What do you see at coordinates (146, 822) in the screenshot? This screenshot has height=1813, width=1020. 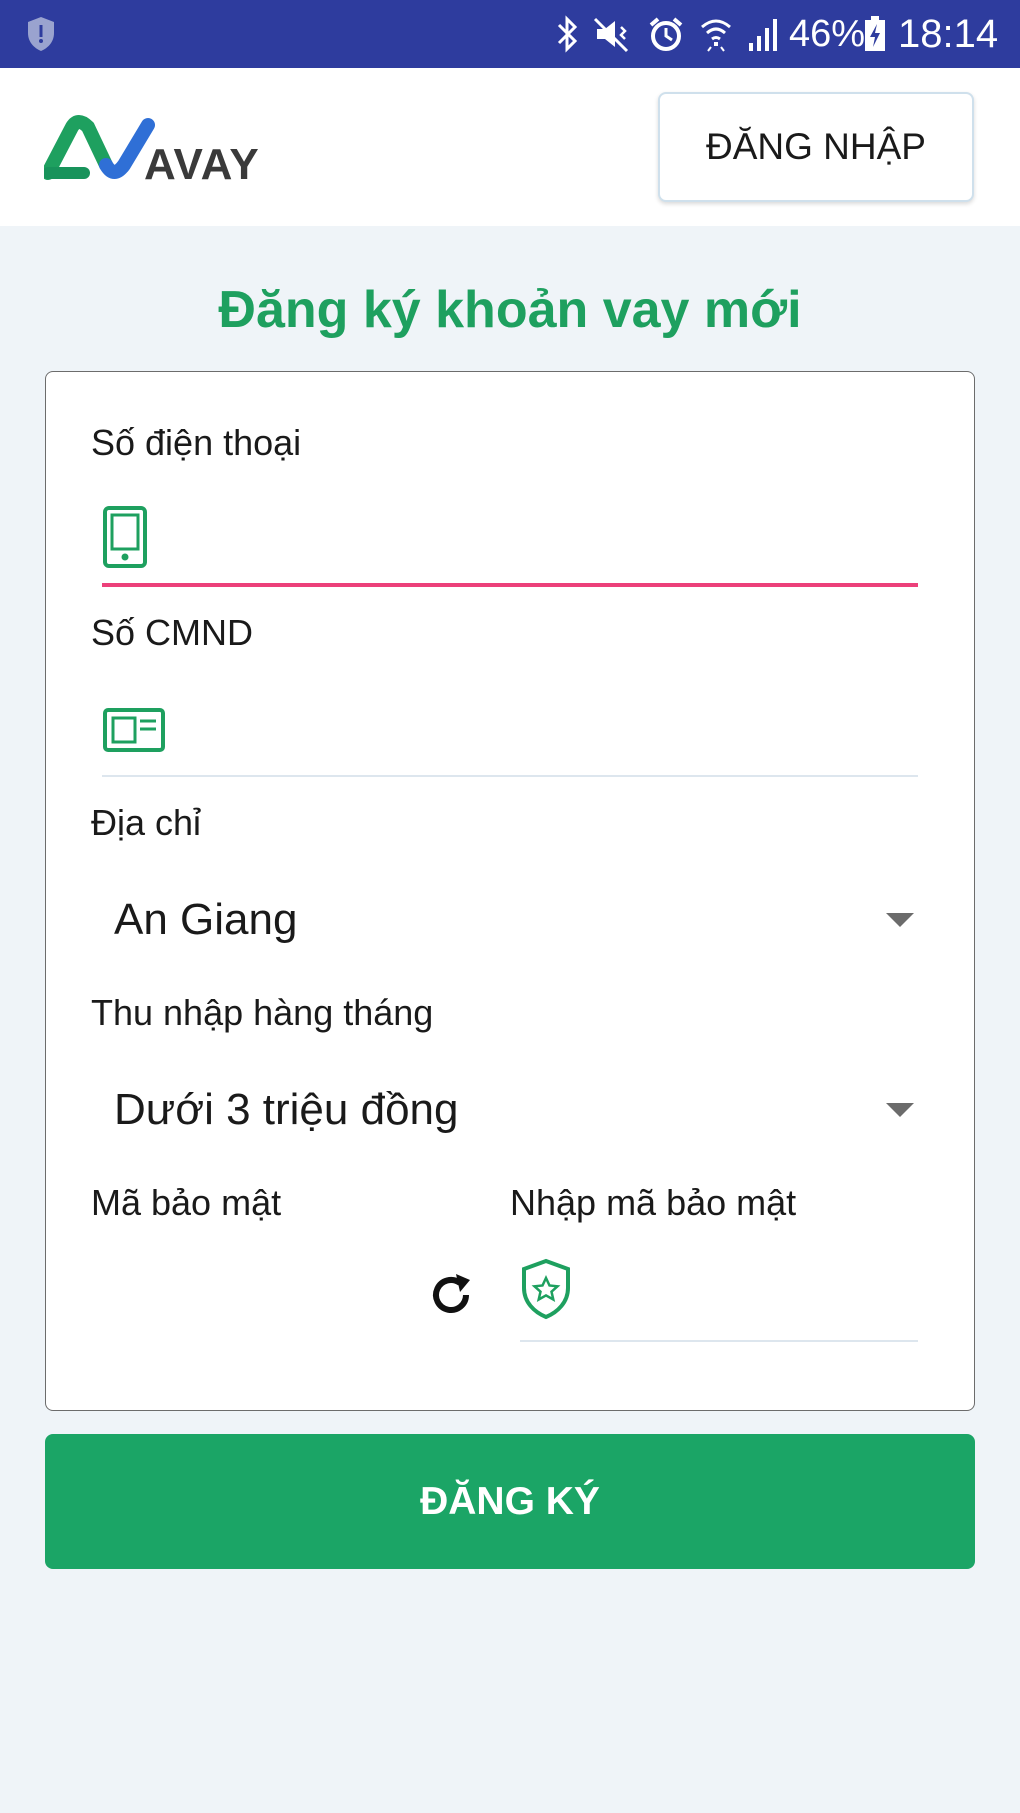 I see `address-label: Địa chỉ` at bounding box center [146, 822].